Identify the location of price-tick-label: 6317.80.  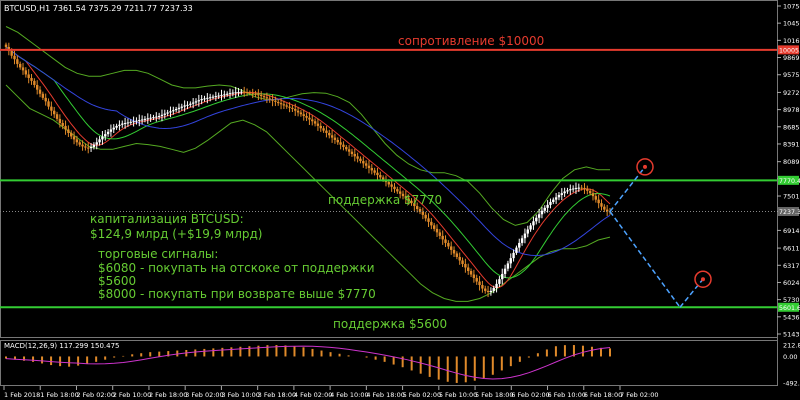
(791, 266).